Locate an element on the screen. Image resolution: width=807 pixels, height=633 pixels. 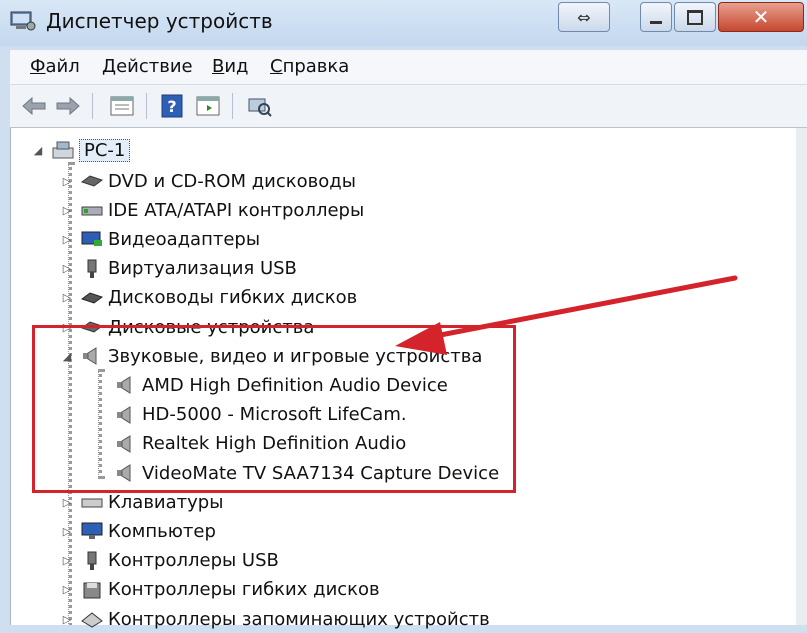
annotation-arrow is located at coordinates (566, 315).